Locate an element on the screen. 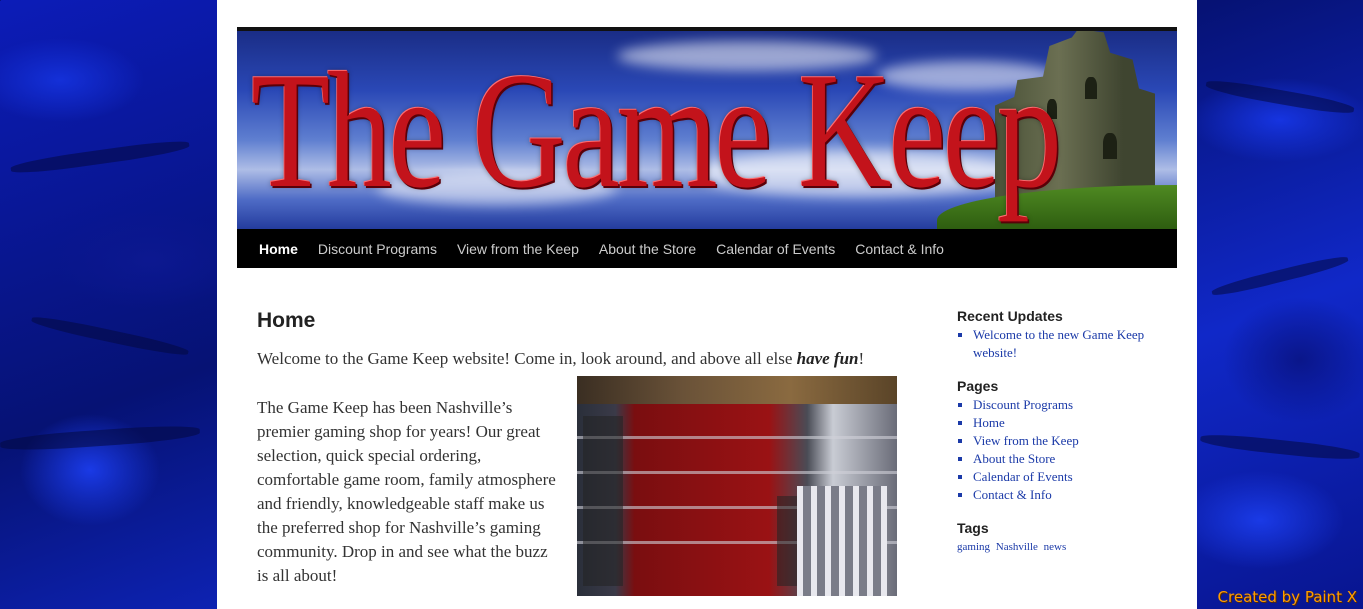 Image resolution: width=1363 pixels, height=609 pixels. nav-item-calendar-of-events: Calendar of Events is located at coordinates (775, 249).